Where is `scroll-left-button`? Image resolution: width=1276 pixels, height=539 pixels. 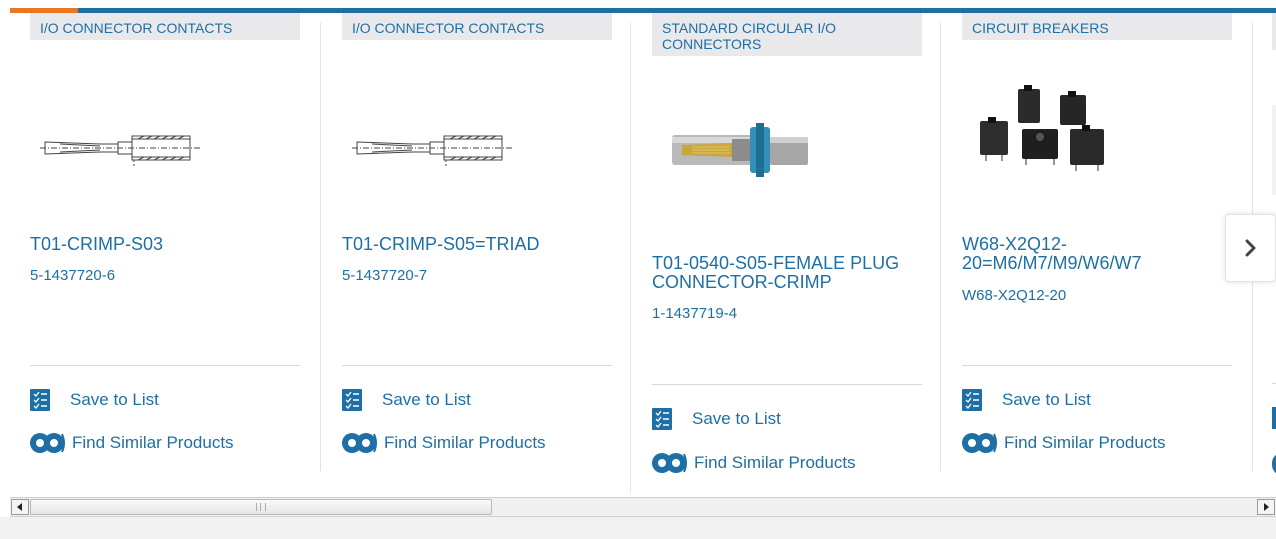
scroll-left-button is located at coordinates (20, 507).